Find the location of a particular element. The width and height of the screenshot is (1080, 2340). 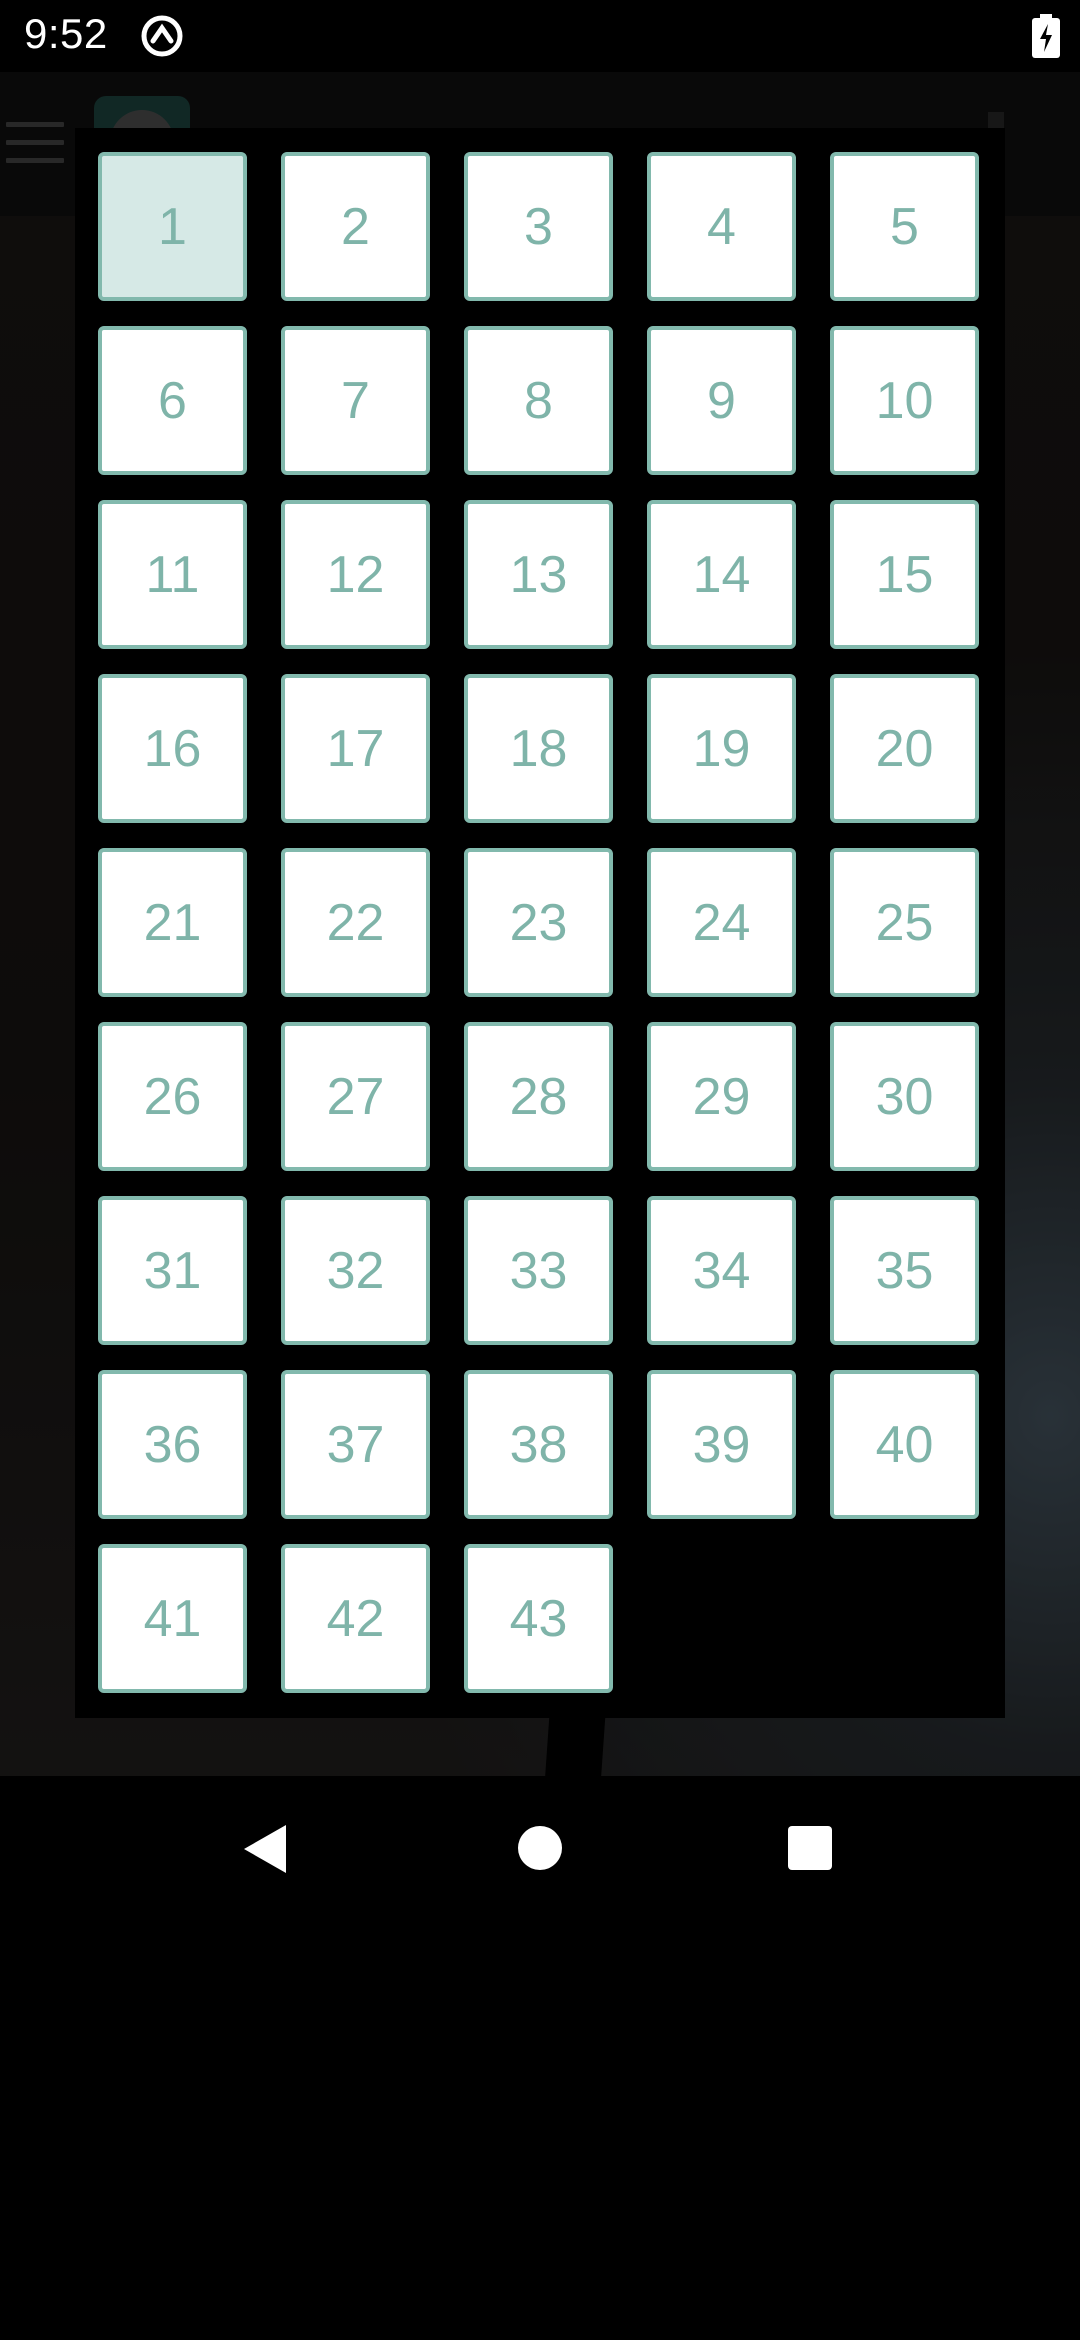

chapter-button-27: 27 is located at coordinates (355, 1096).